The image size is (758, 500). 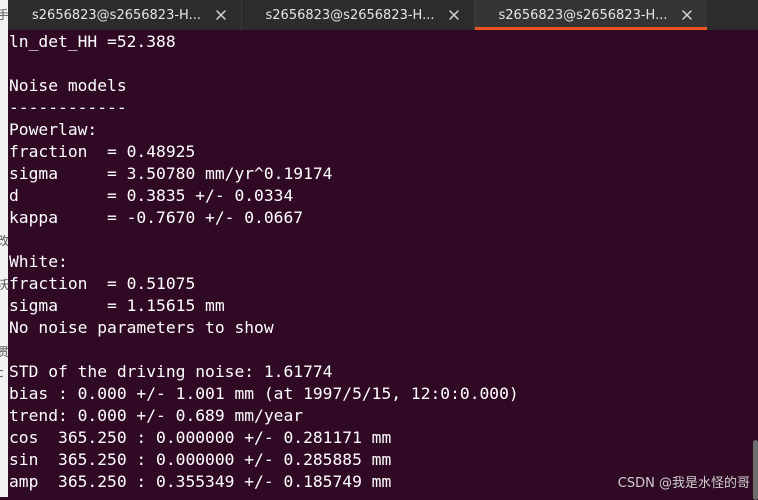 I want to click on terminal-line: trend: 0.000 +/- 0.689 mm/year, so click(x=156, y=415).